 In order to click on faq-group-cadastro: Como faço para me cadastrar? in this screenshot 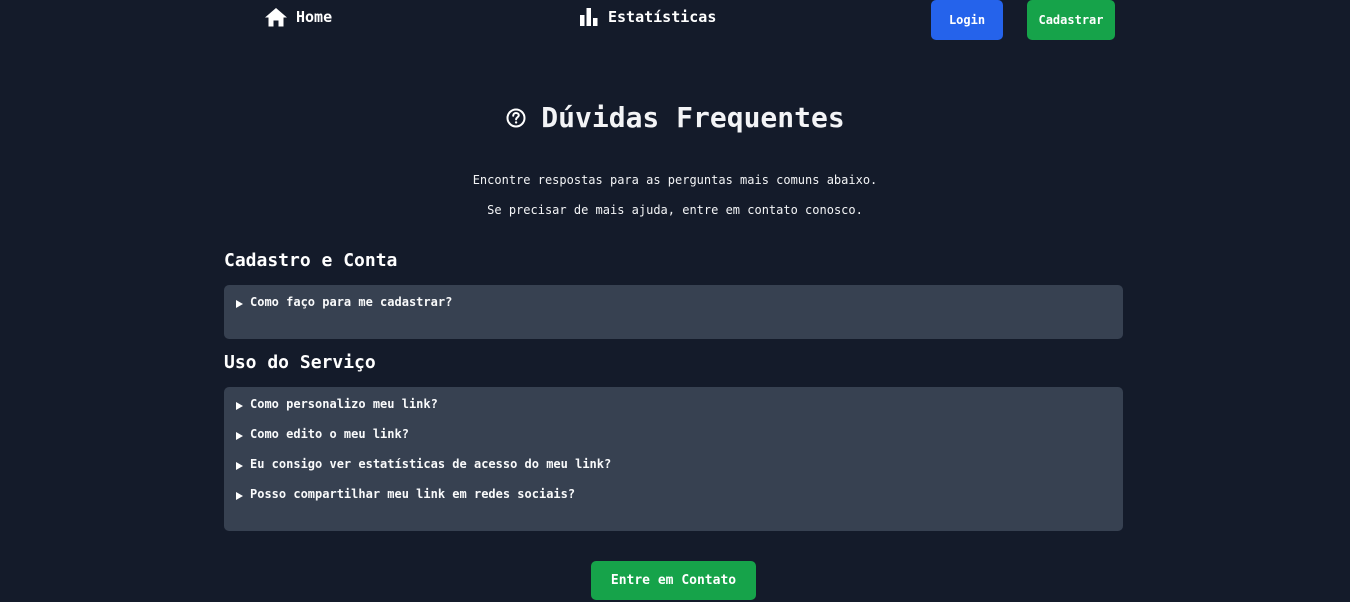, I will do `click(673, 312)`.